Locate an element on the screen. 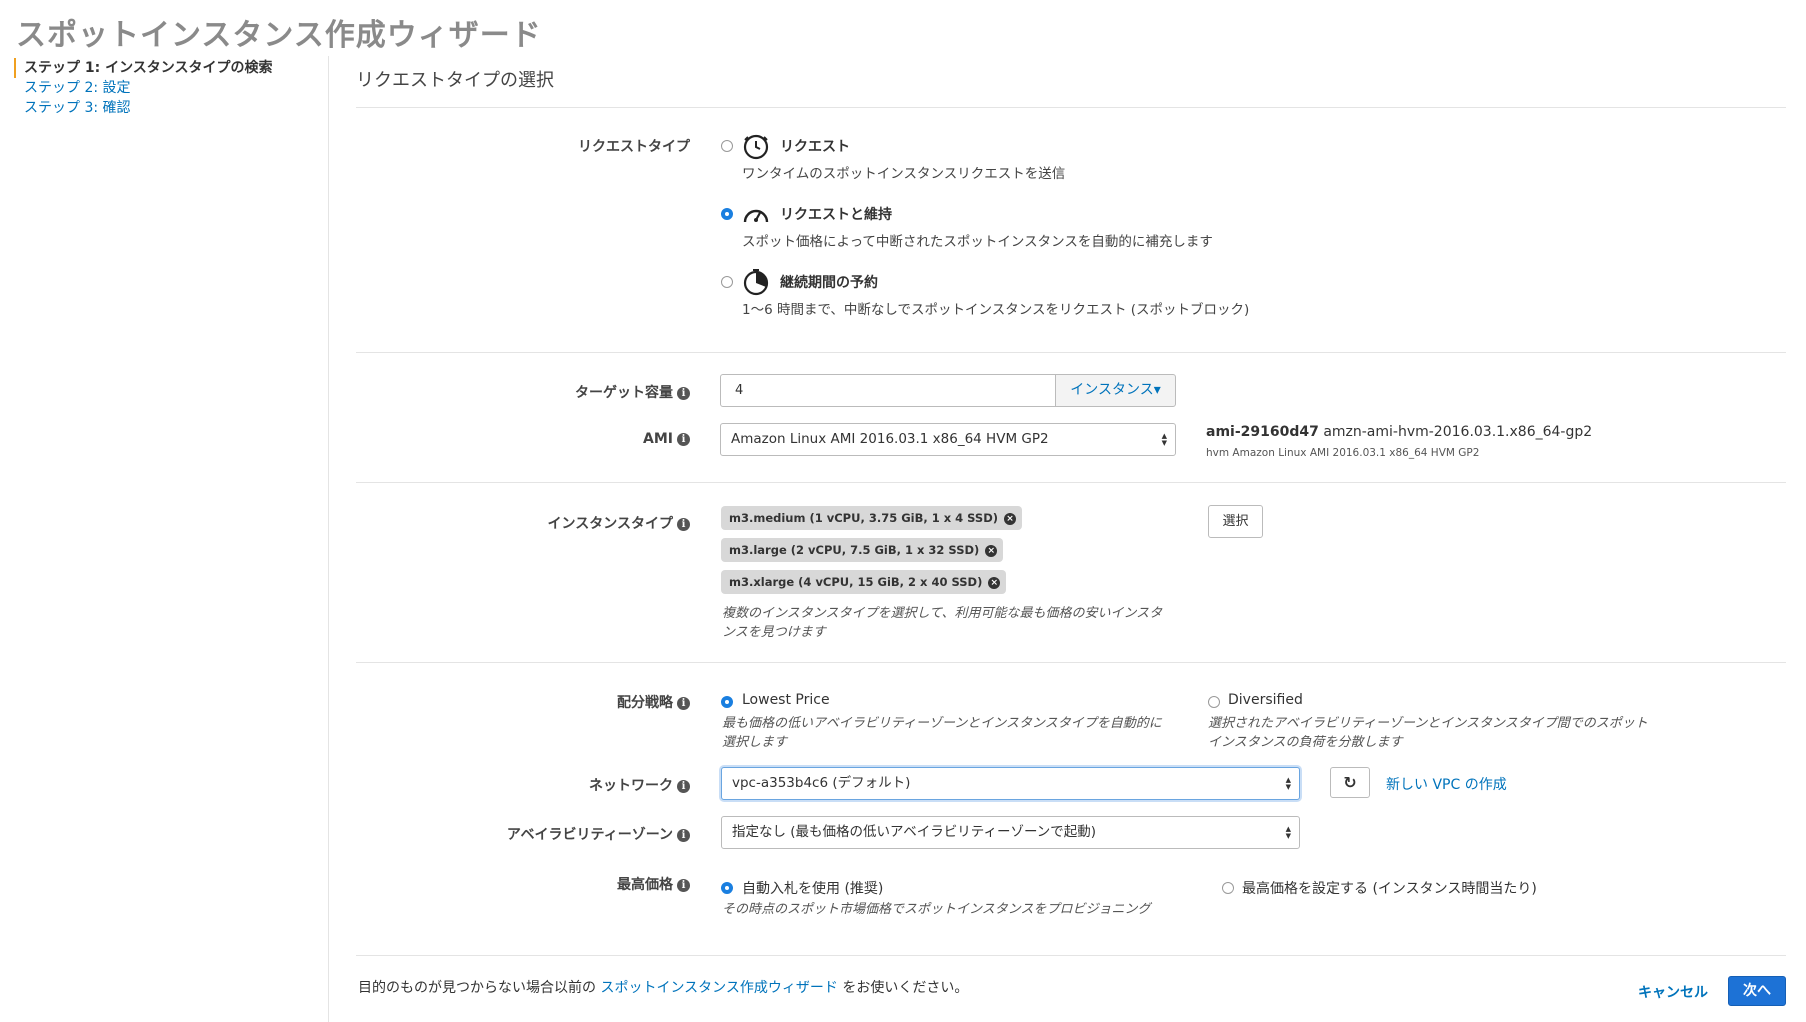  footer-text-after: をお使いください。 is located at coordinates (903, 988).